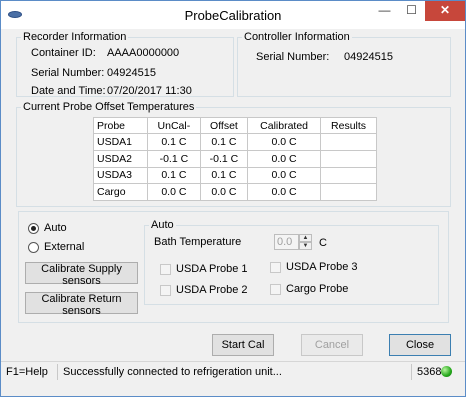 The image size is (466, 397). What do you see at coordinates (332, 345) in the screenshot?
I see `cancel-button: Cancel` at bounding box center [332, 345].